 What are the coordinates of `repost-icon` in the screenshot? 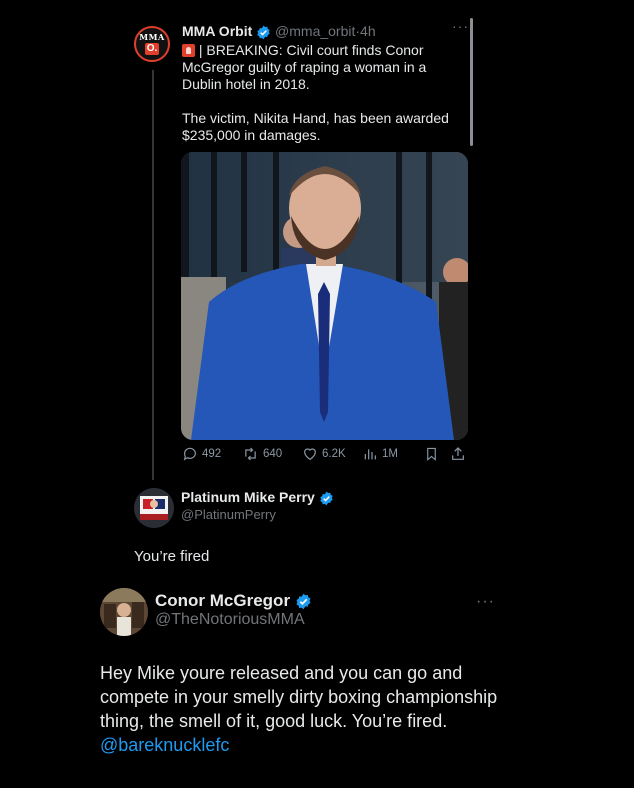 It's located at (250, 454).